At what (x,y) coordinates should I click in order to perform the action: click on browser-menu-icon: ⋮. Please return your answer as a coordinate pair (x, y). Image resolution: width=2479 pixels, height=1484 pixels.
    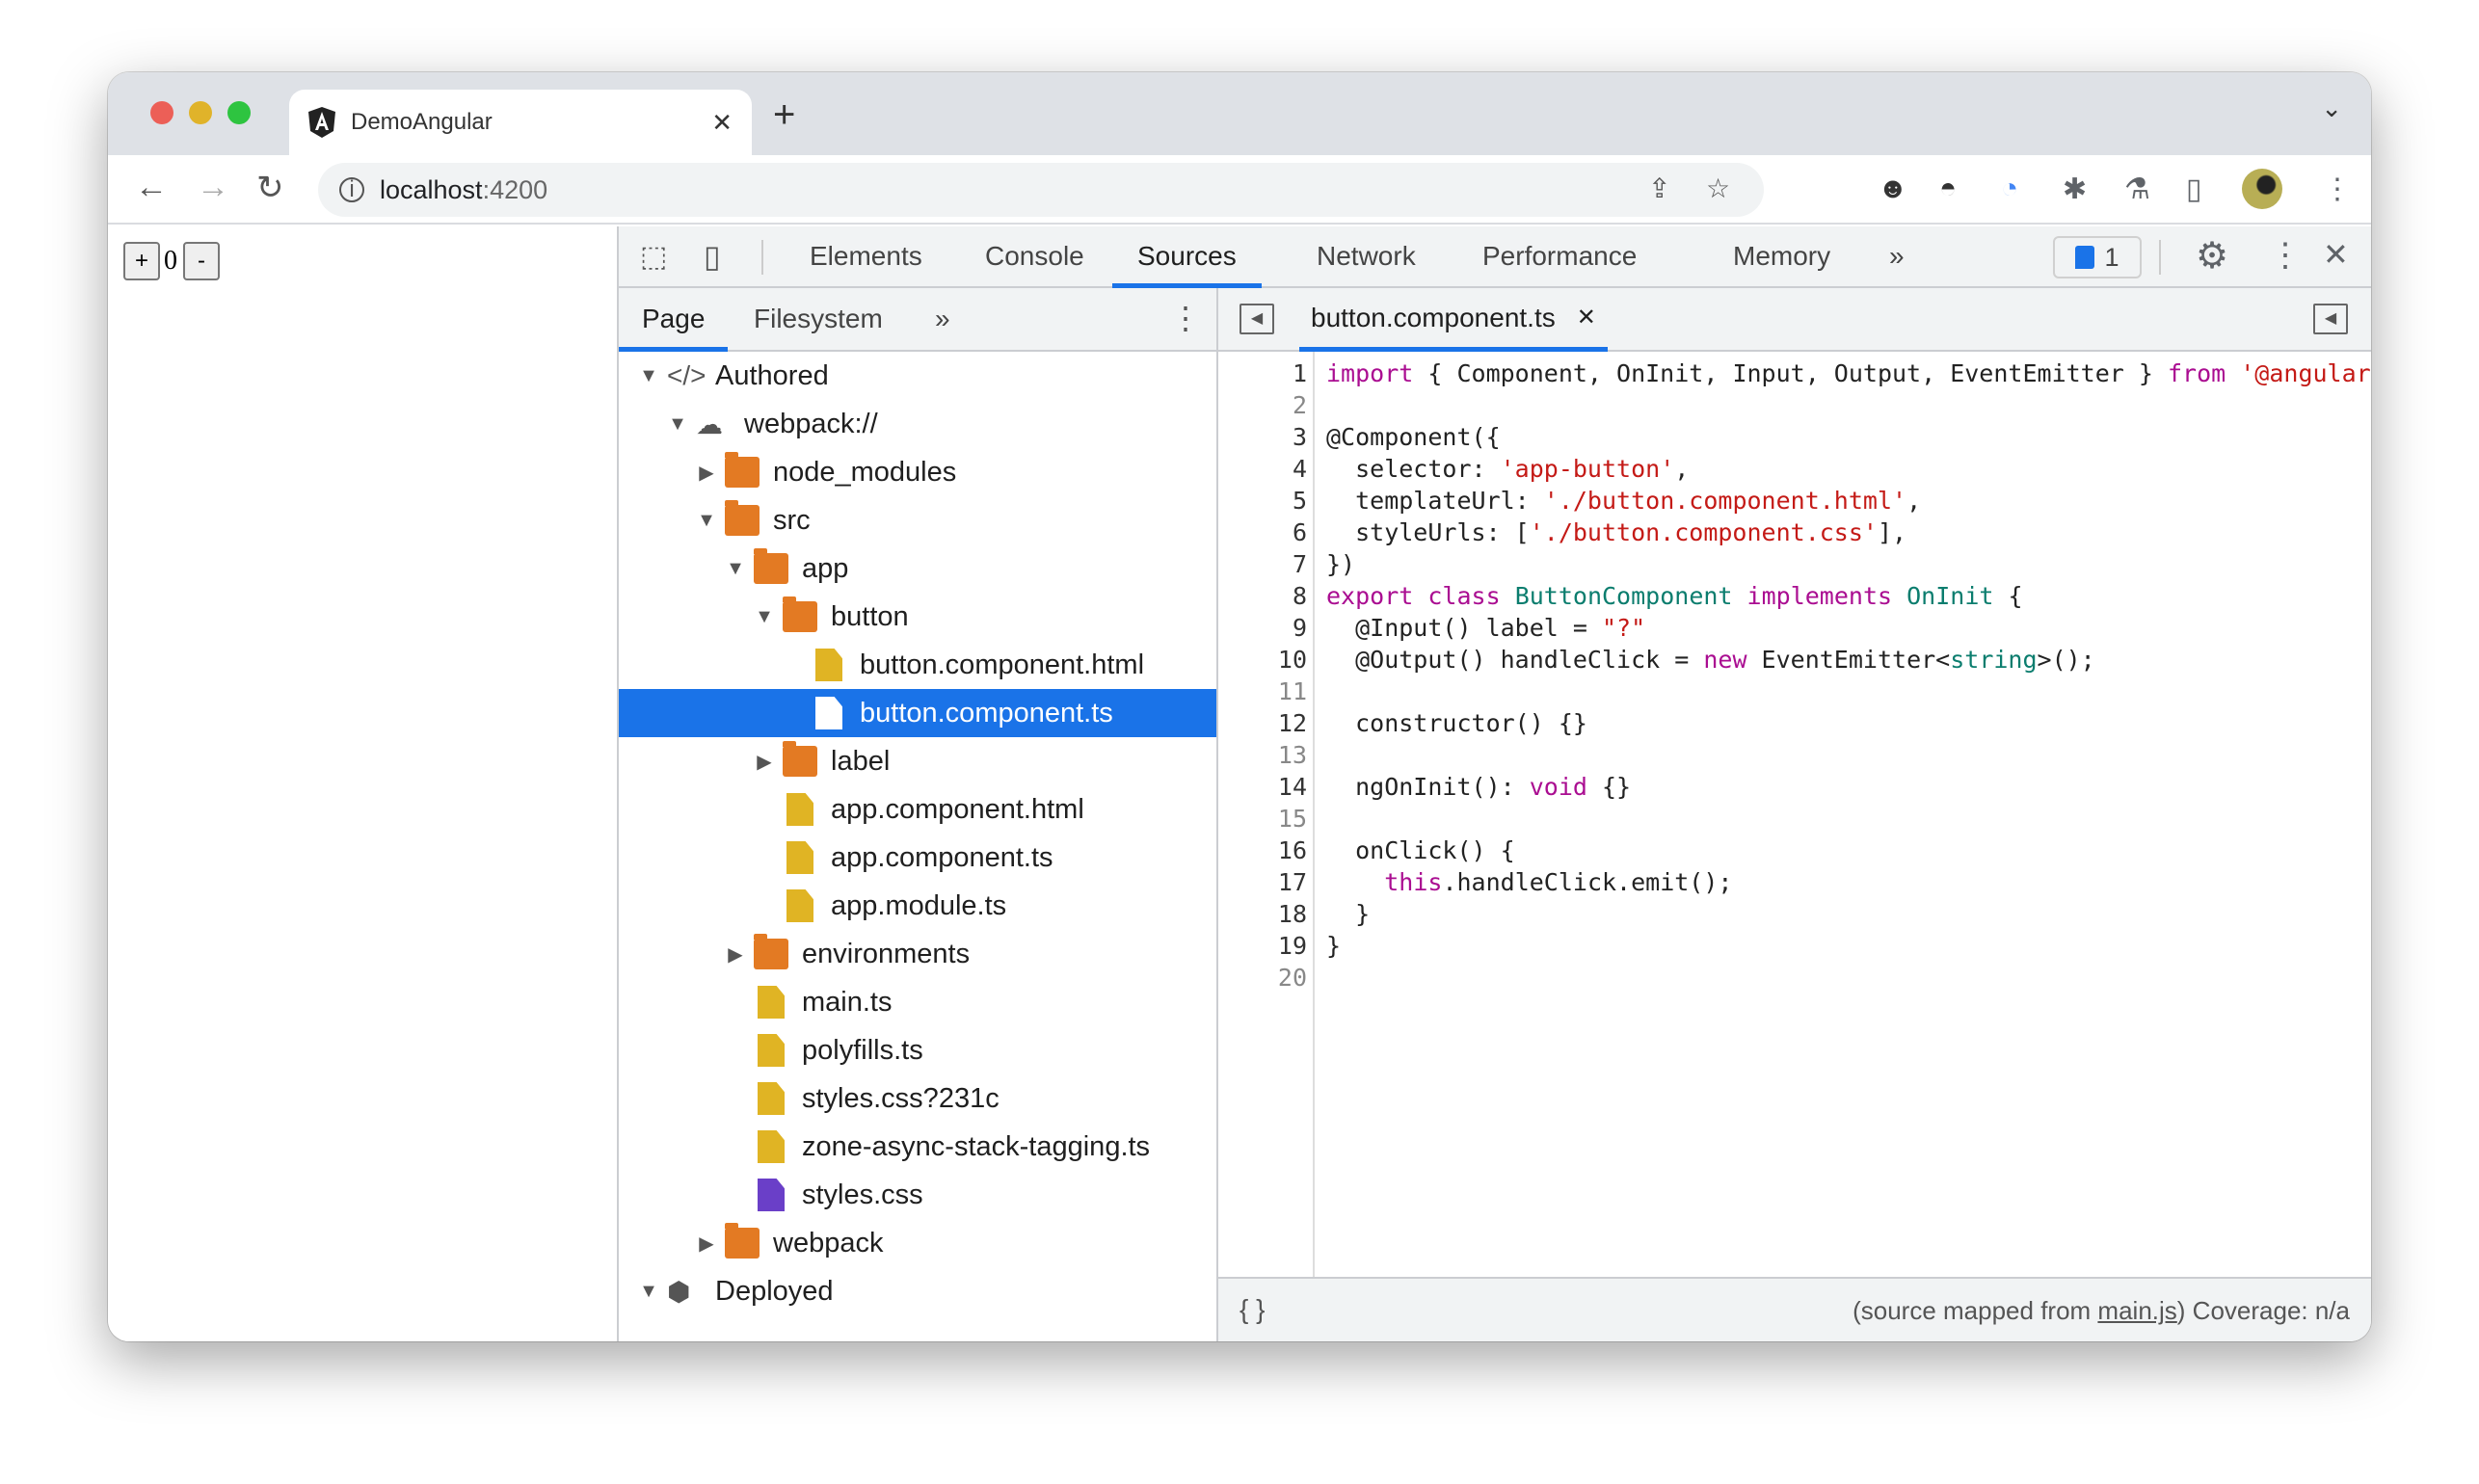
    Looking at the image, I should click on (2337, 189).